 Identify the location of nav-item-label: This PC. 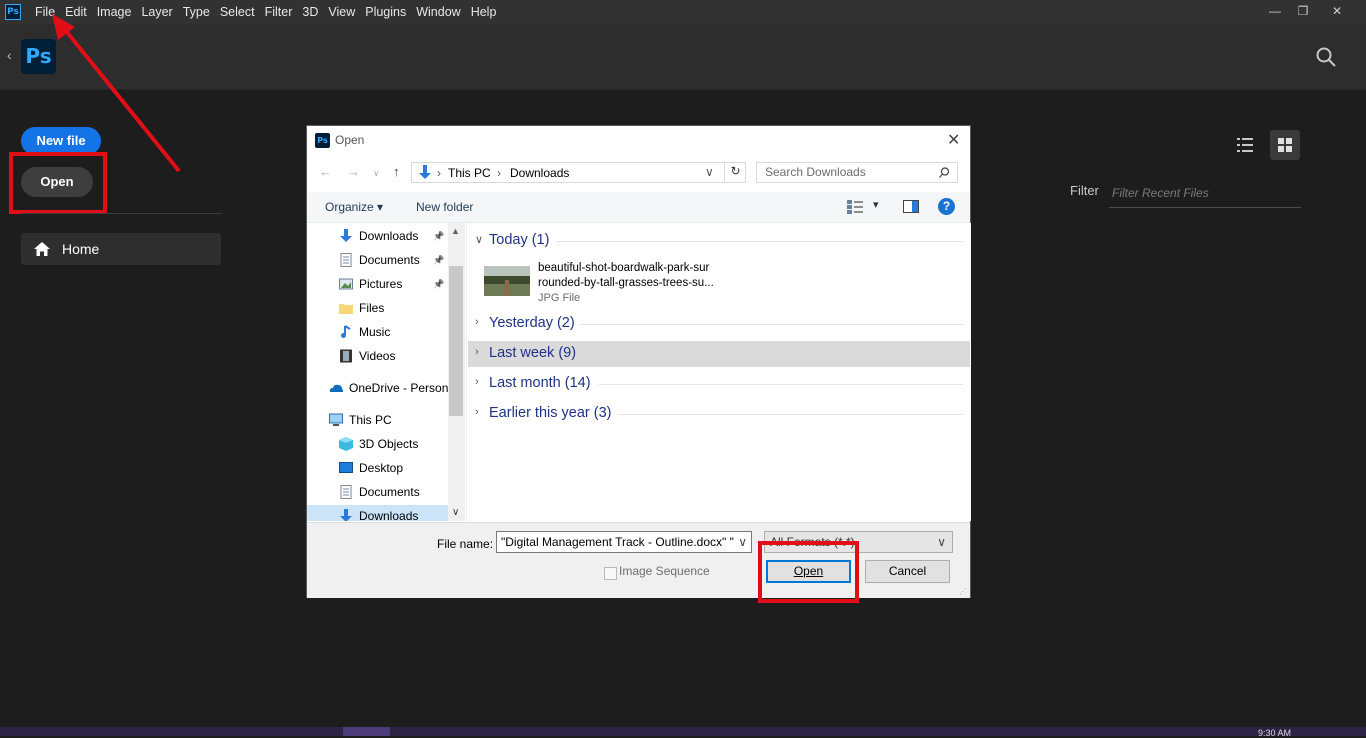
(370, 420).